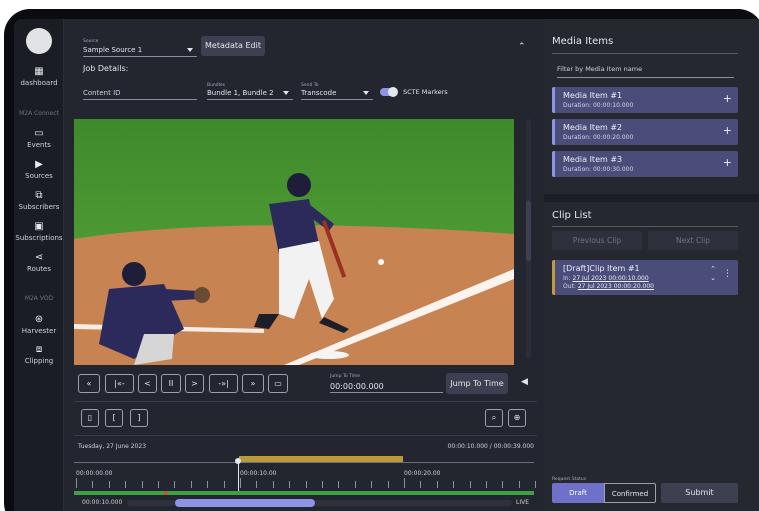  Describe the element at coordinates (238, 476) in the screenshot. I see `playhead` at that location.